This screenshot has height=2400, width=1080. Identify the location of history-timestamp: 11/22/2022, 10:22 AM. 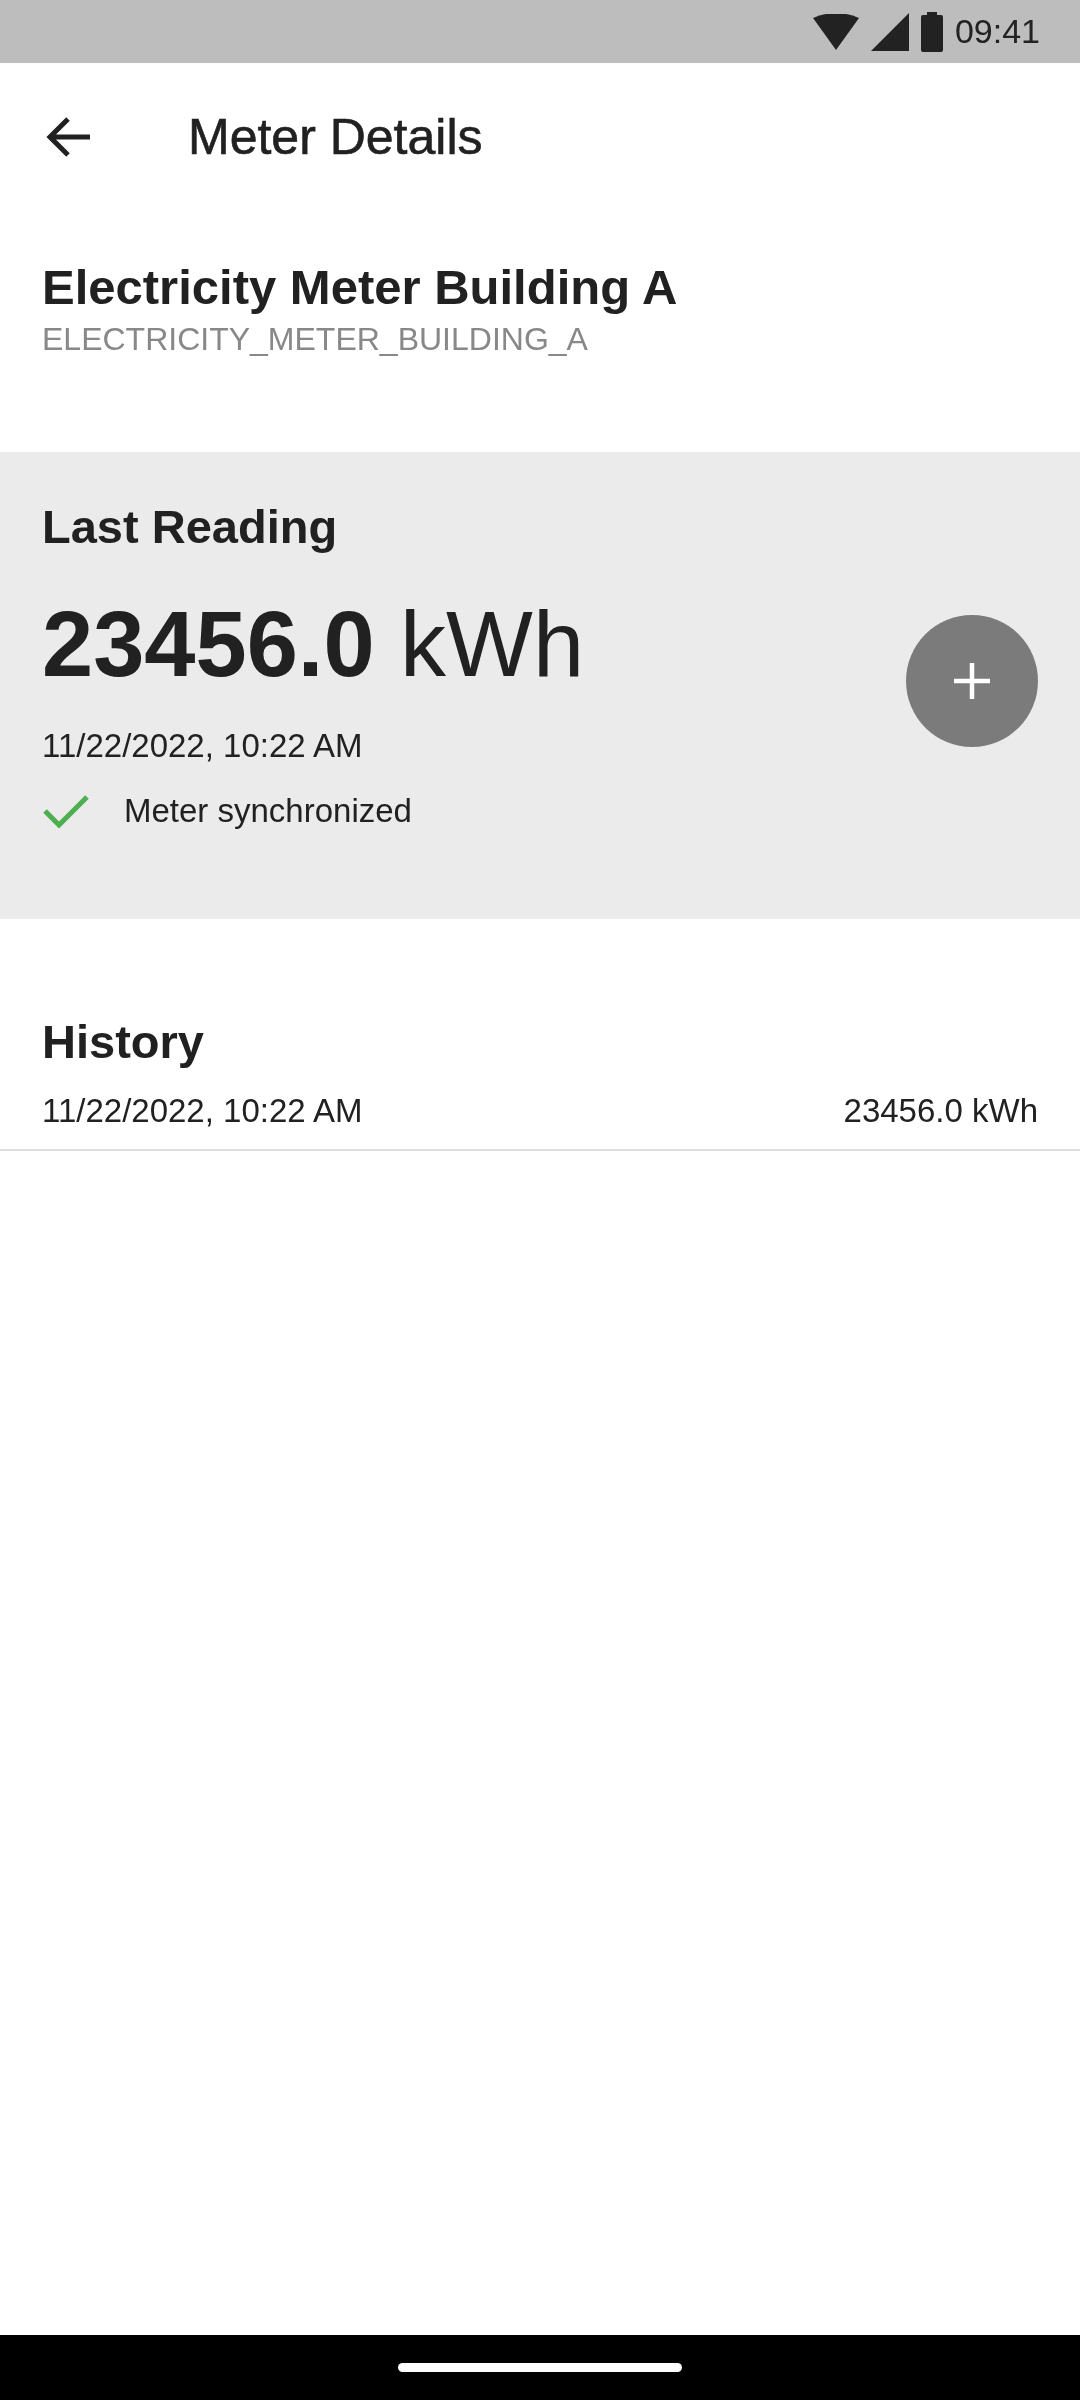
(202, 1111).